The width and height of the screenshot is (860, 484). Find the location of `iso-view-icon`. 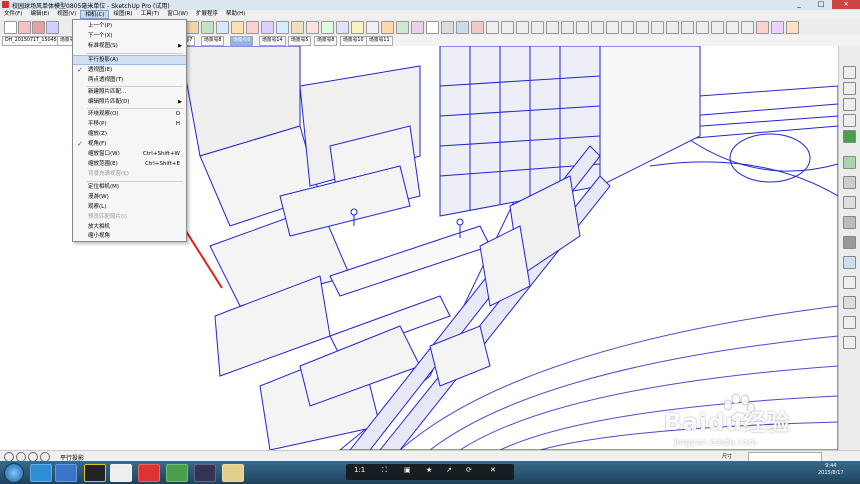

iso-view-icon is located at coordinates (312, 27).